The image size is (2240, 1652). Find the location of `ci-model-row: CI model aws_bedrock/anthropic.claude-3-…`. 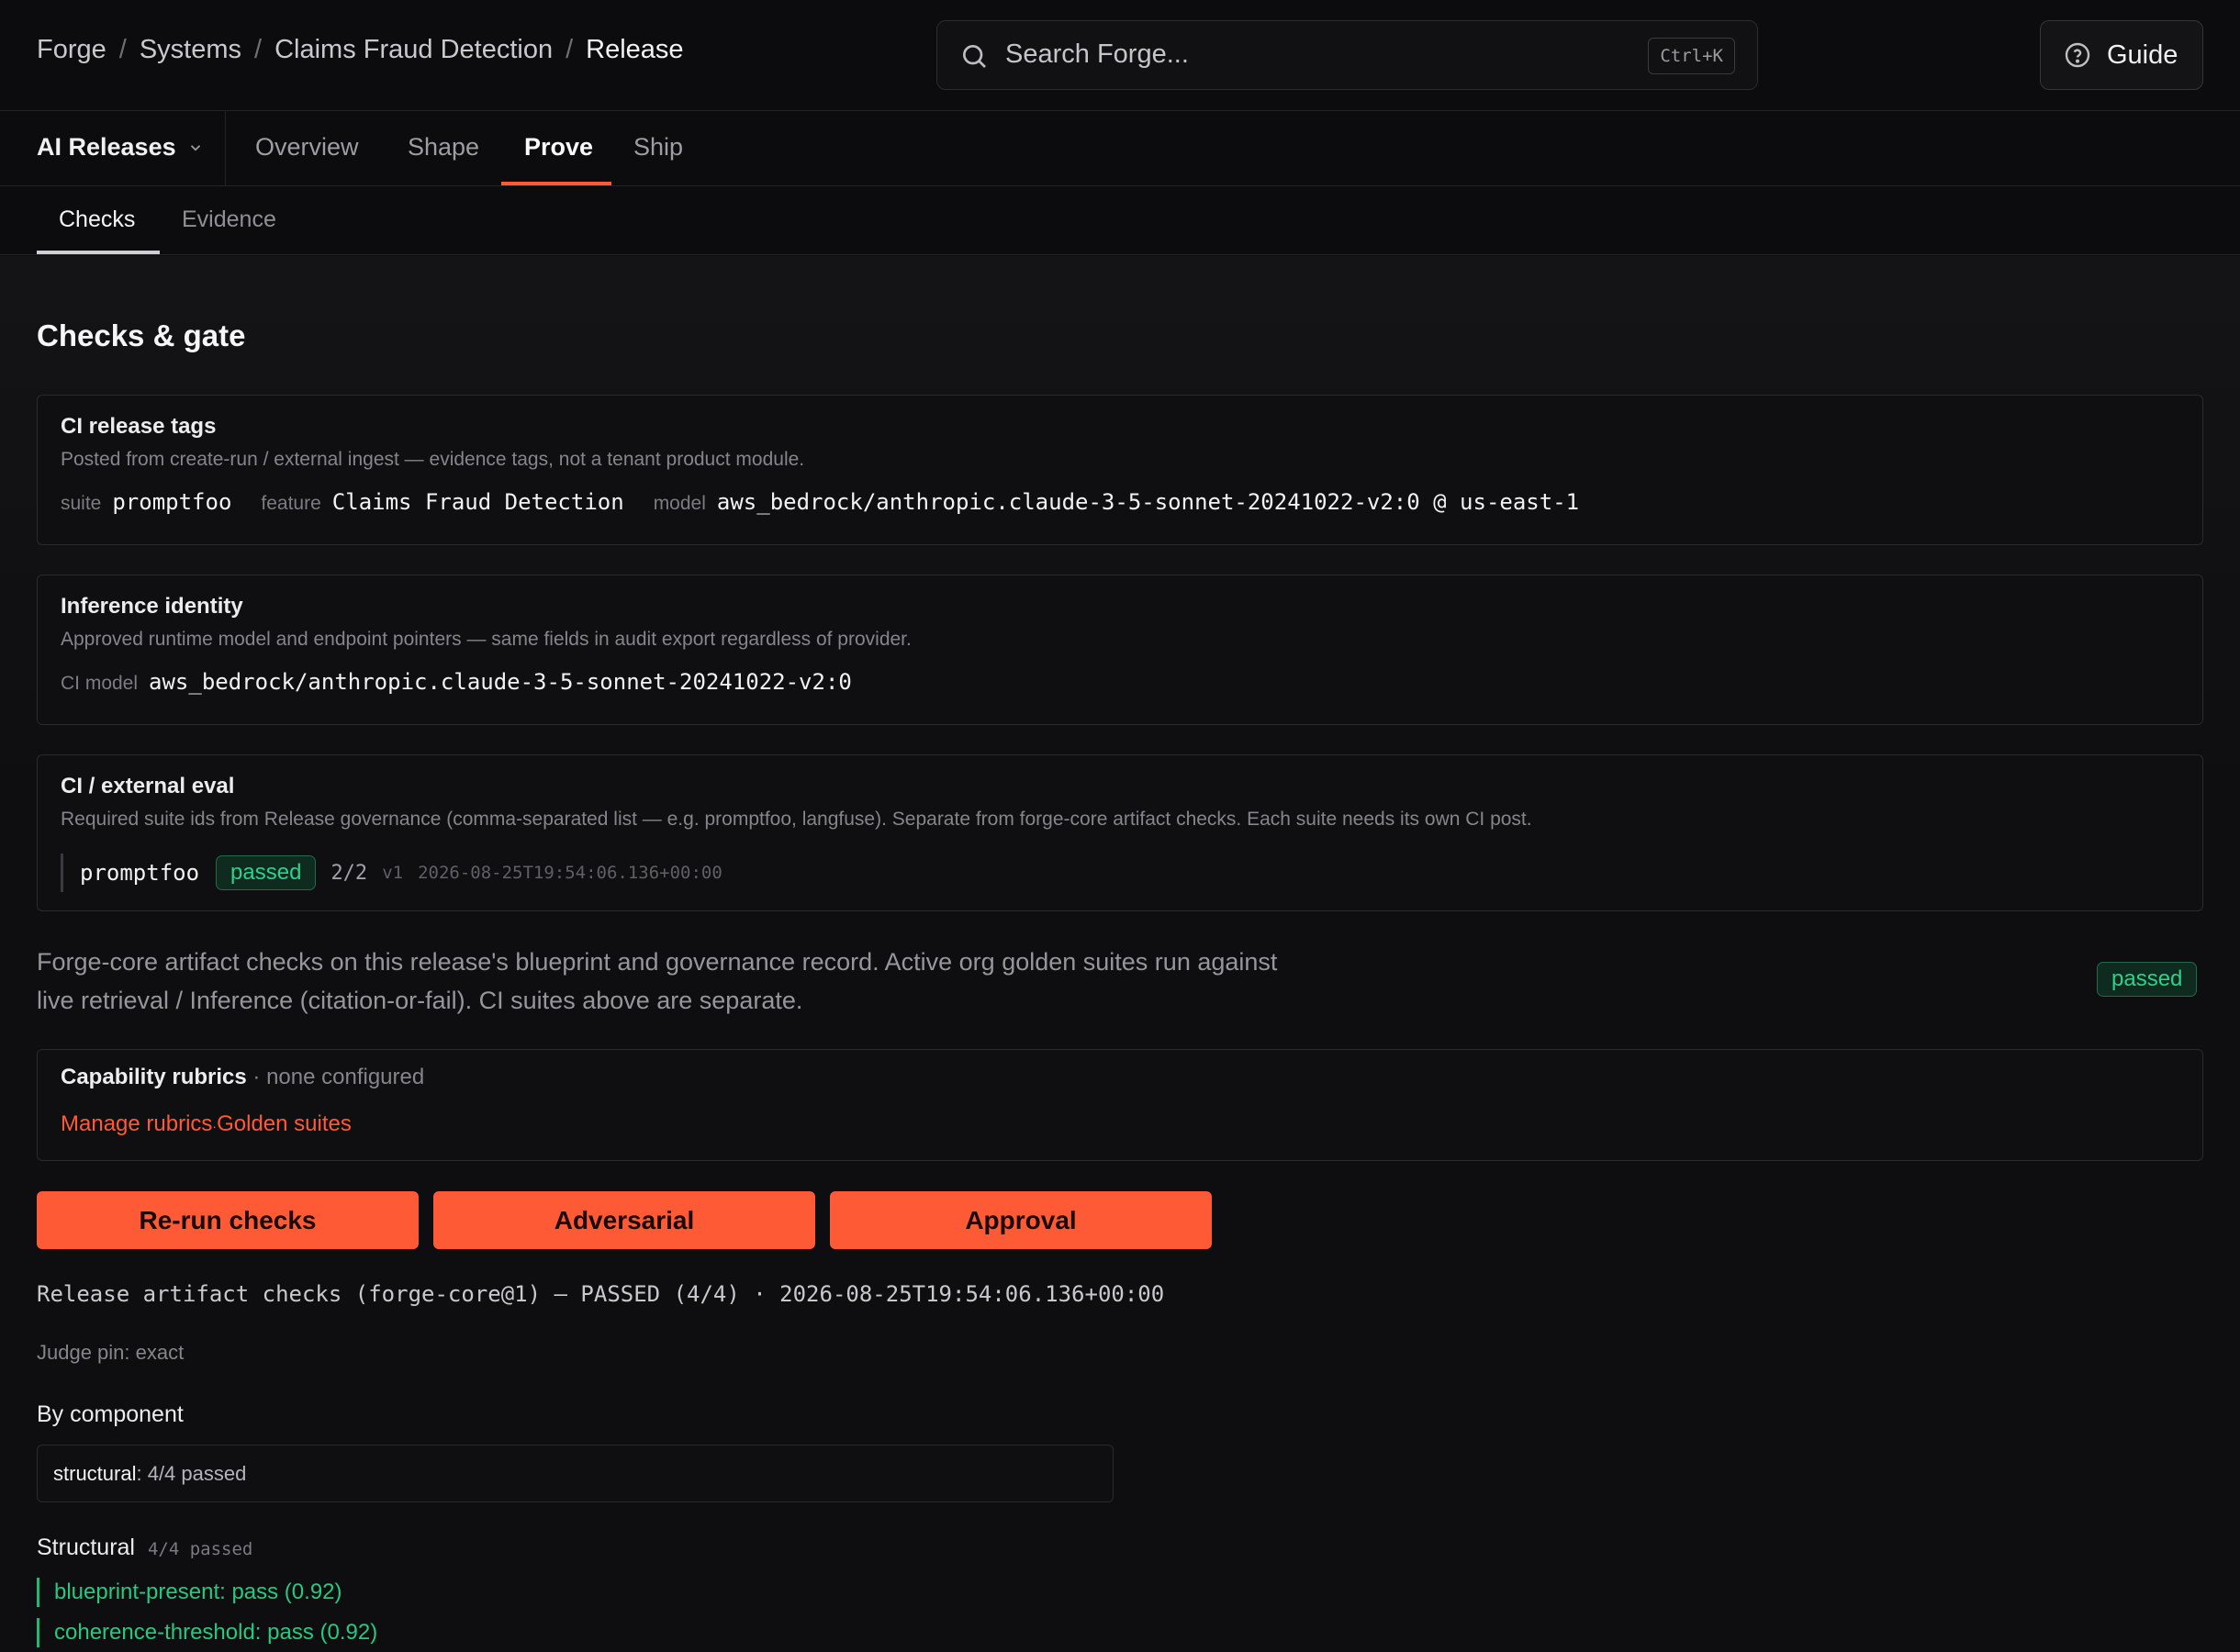

ci-model-row: CI model aws_bedrock/anthropic.claude-3-… is located at coordinates (471, 682).